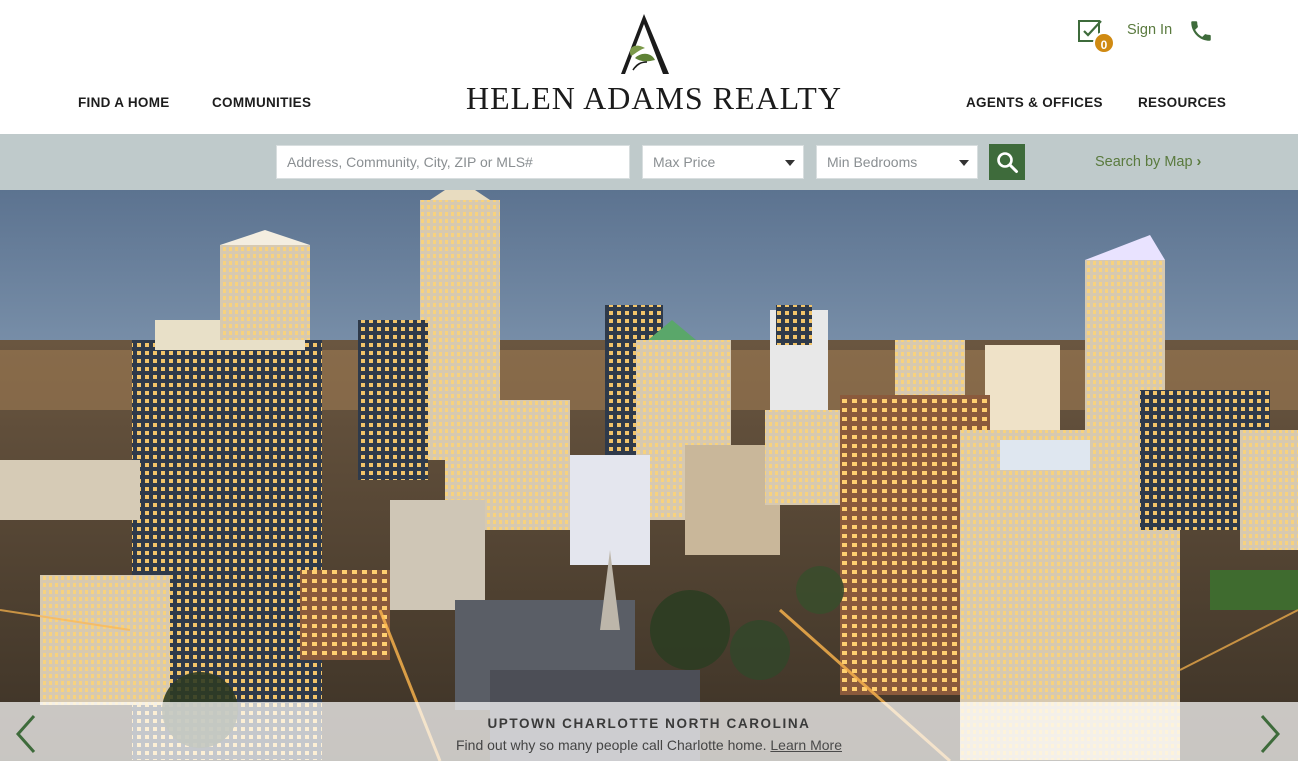 The width and height of the screenshot is (1298, 761). I want to click on location-search-input, so click(453, 162).